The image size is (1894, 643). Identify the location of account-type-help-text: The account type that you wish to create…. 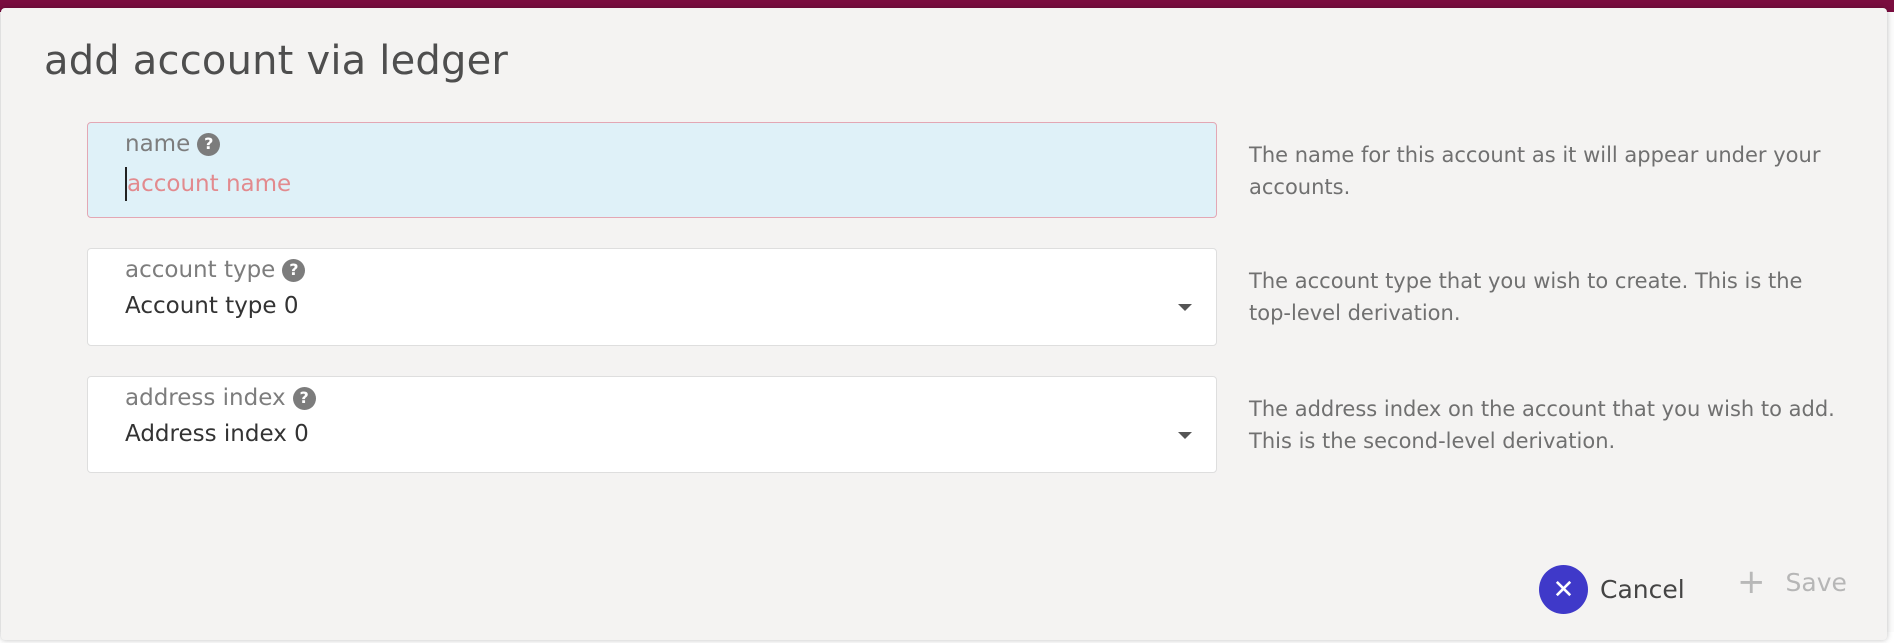
(1526, 297).